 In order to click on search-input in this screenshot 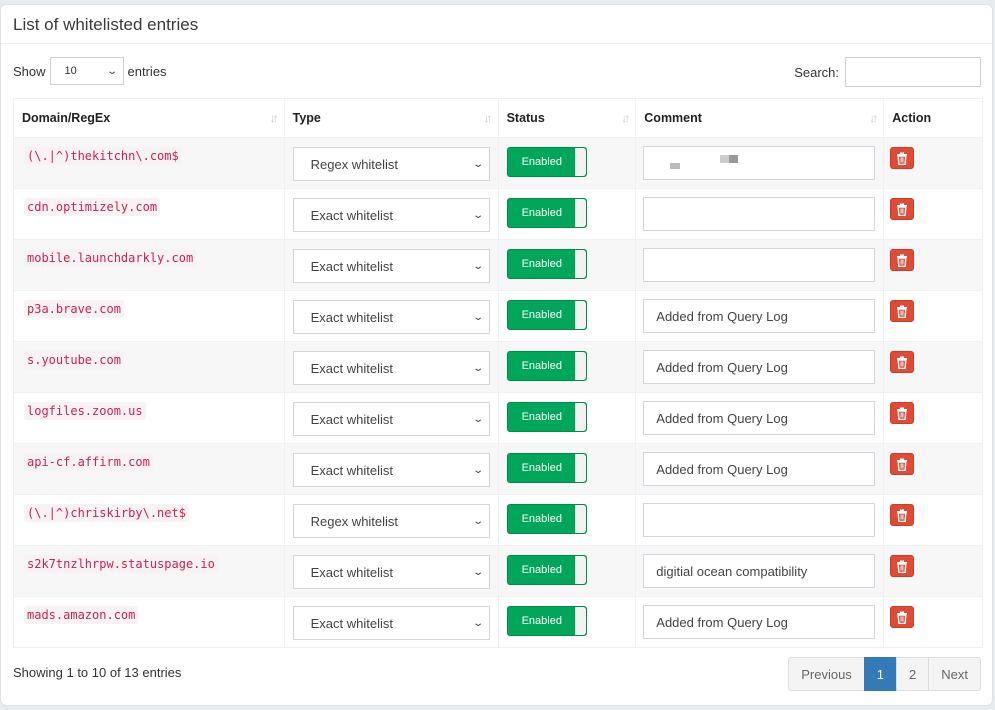, I will do `click(913, 72)`.